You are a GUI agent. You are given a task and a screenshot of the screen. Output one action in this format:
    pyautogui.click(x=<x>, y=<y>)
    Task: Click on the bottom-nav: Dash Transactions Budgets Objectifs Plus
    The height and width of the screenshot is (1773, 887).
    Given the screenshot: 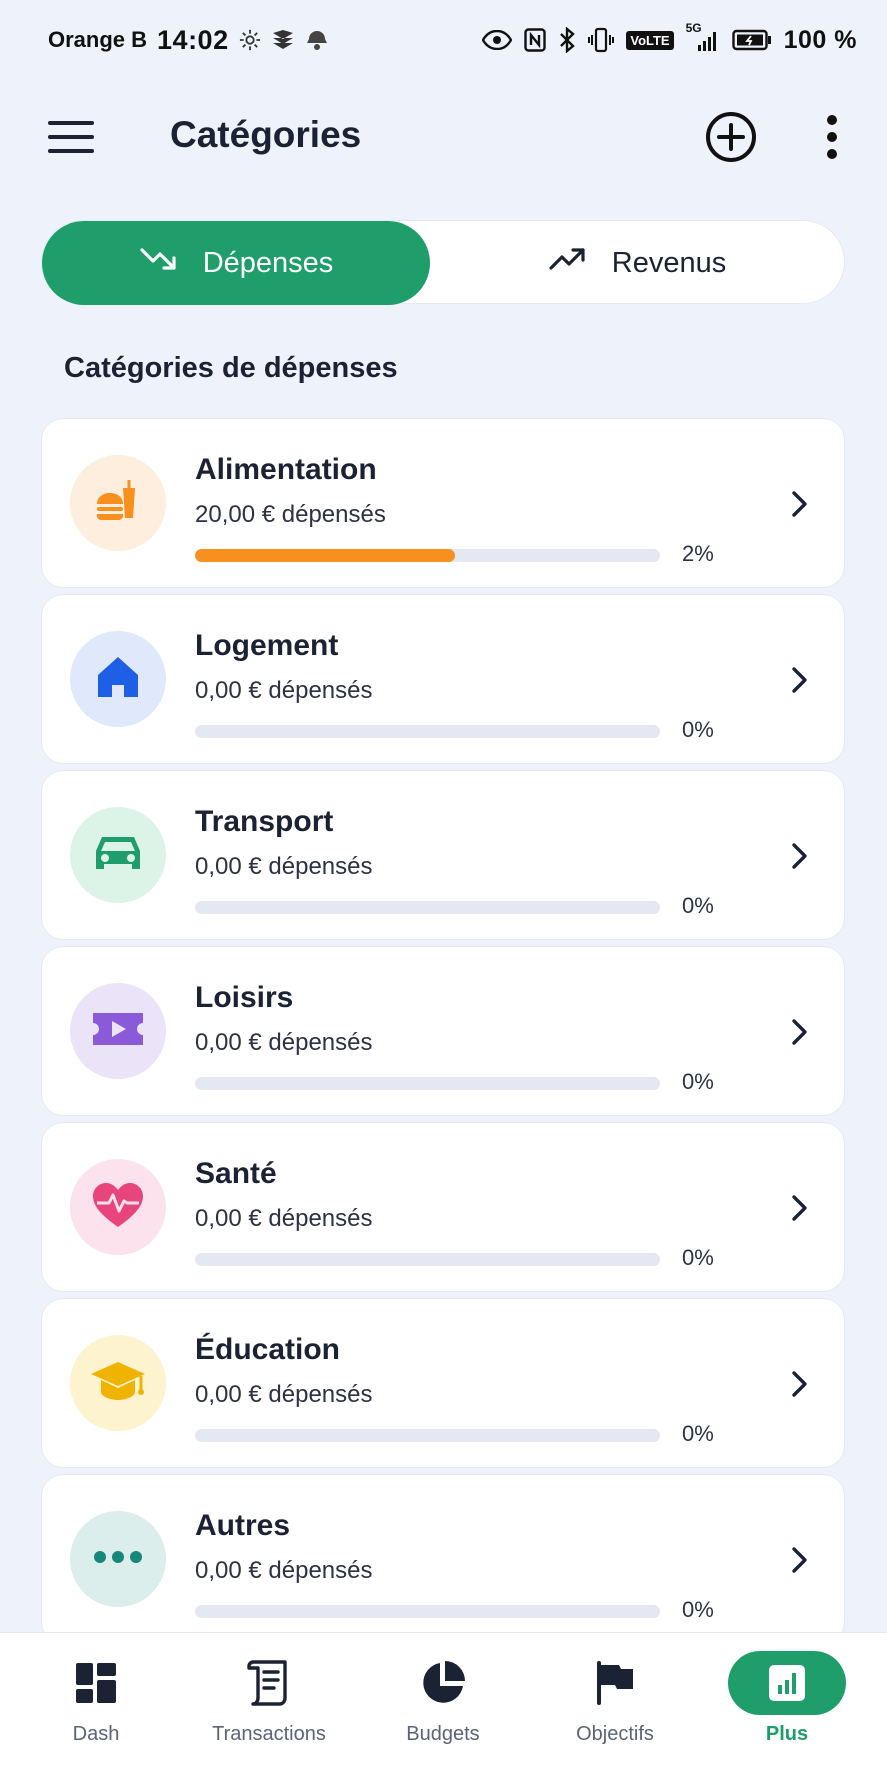 What is the action you would take?
    pyautogui.click(x=443, y=1702)
    